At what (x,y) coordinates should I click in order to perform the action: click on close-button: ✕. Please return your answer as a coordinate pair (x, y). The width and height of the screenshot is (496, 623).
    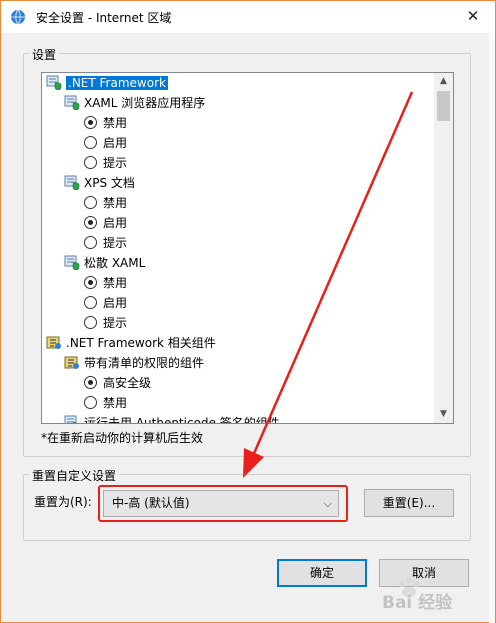
    Looking at the image, I should click on (473, 17).